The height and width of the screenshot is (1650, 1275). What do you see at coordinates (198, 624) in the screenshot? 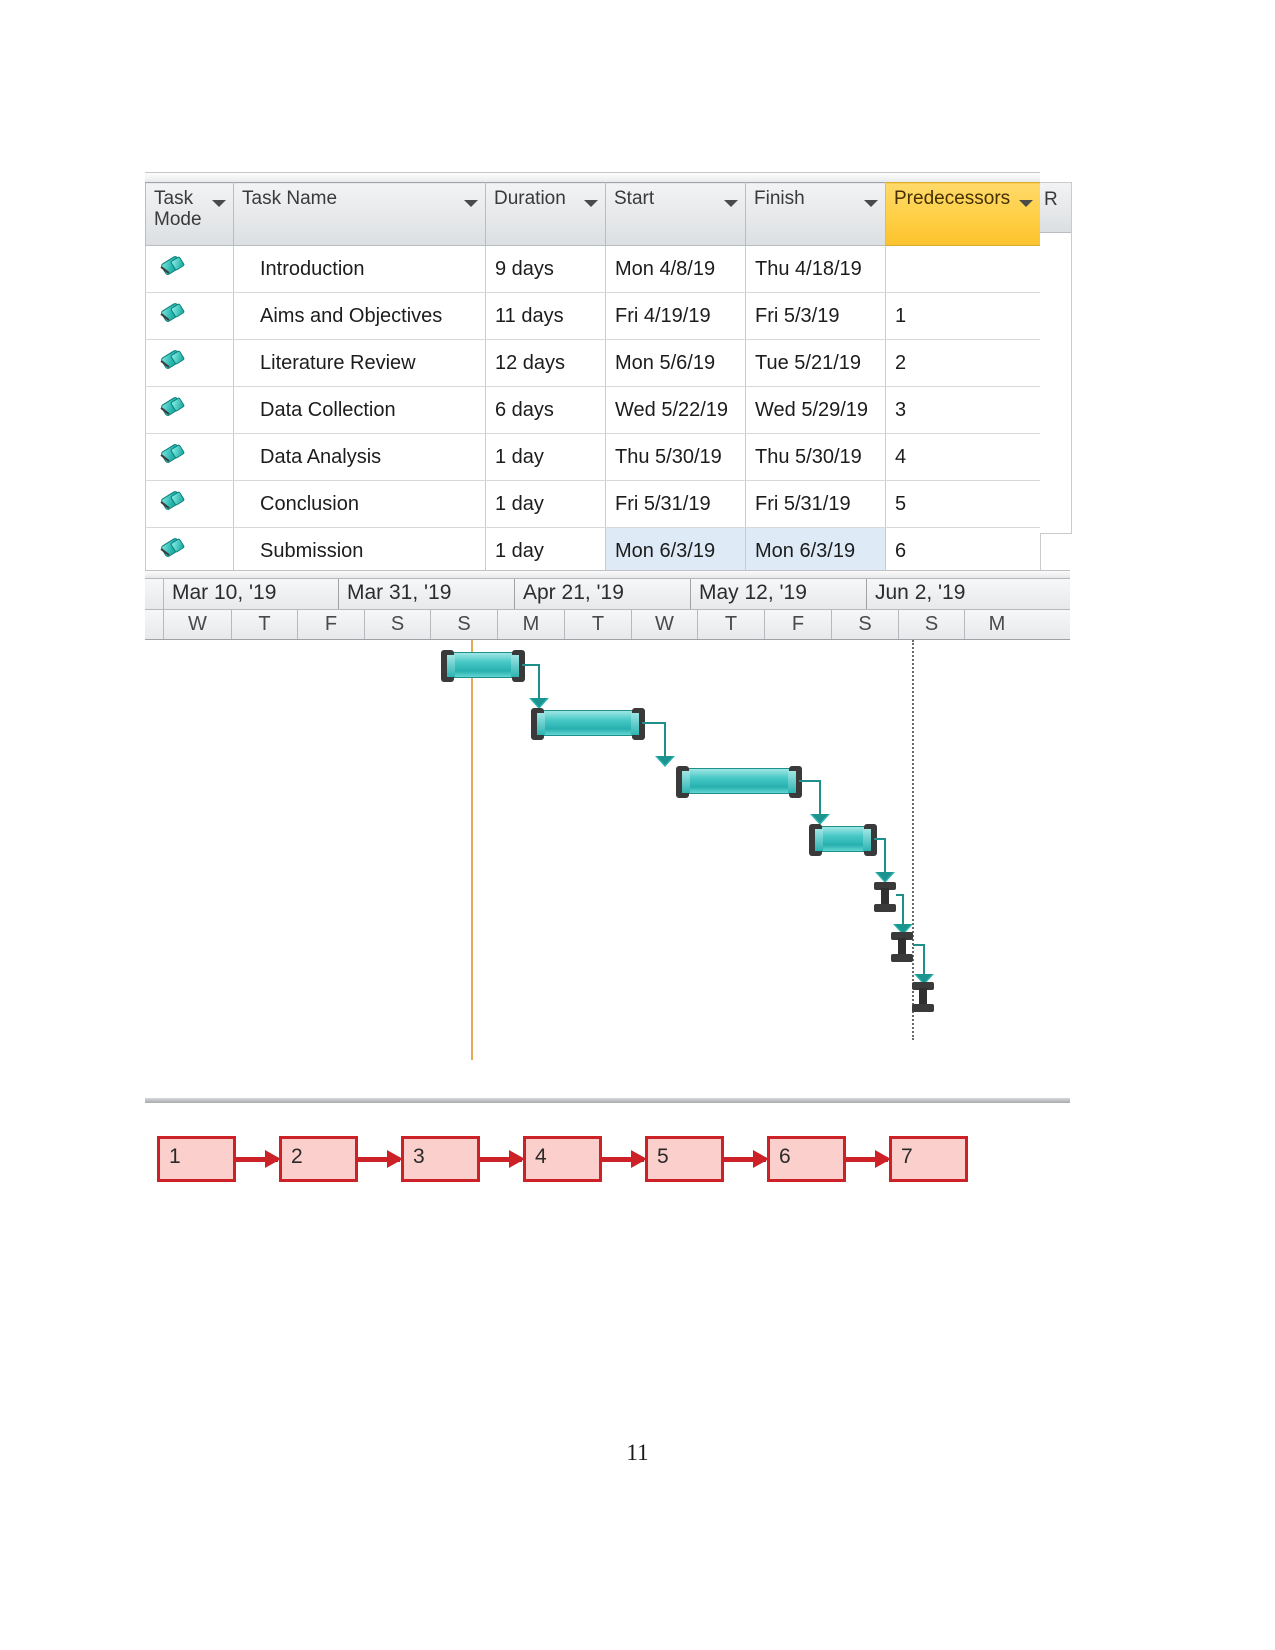
I see `timeline-day-cell: W` at bounding box center [198, 624].